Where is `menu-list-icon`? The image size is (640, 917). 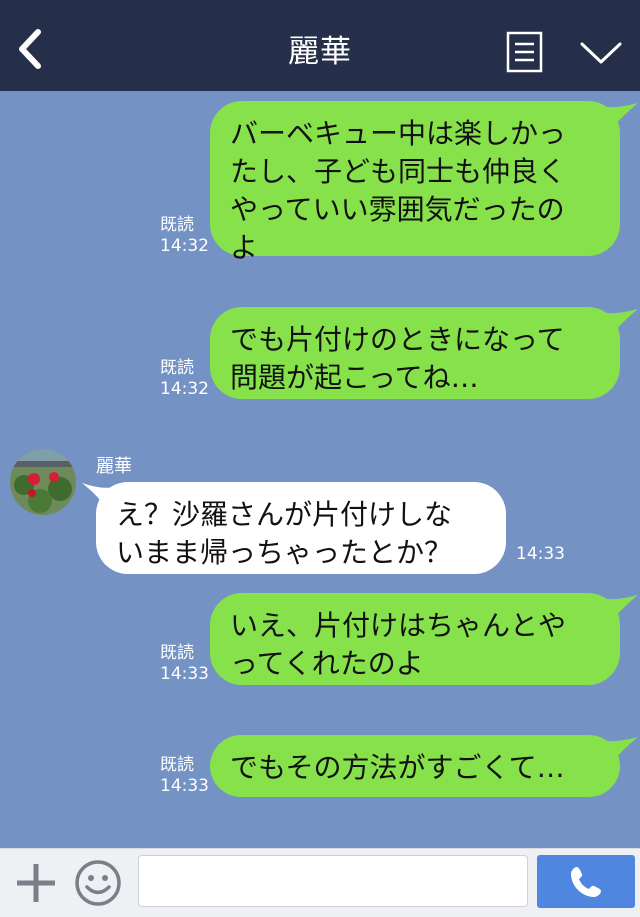
menu-list-icon is located at coordinates (525, 52).